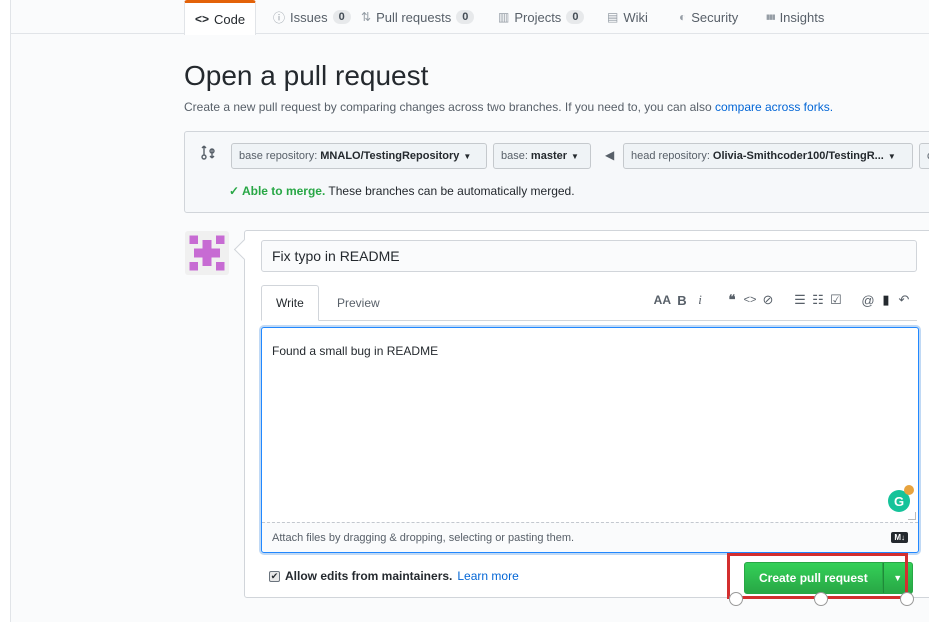  Describe the element at coordinates (774, 107) in the screenshot. I see `compare-across-forks-link: compare across forks.` at that location.